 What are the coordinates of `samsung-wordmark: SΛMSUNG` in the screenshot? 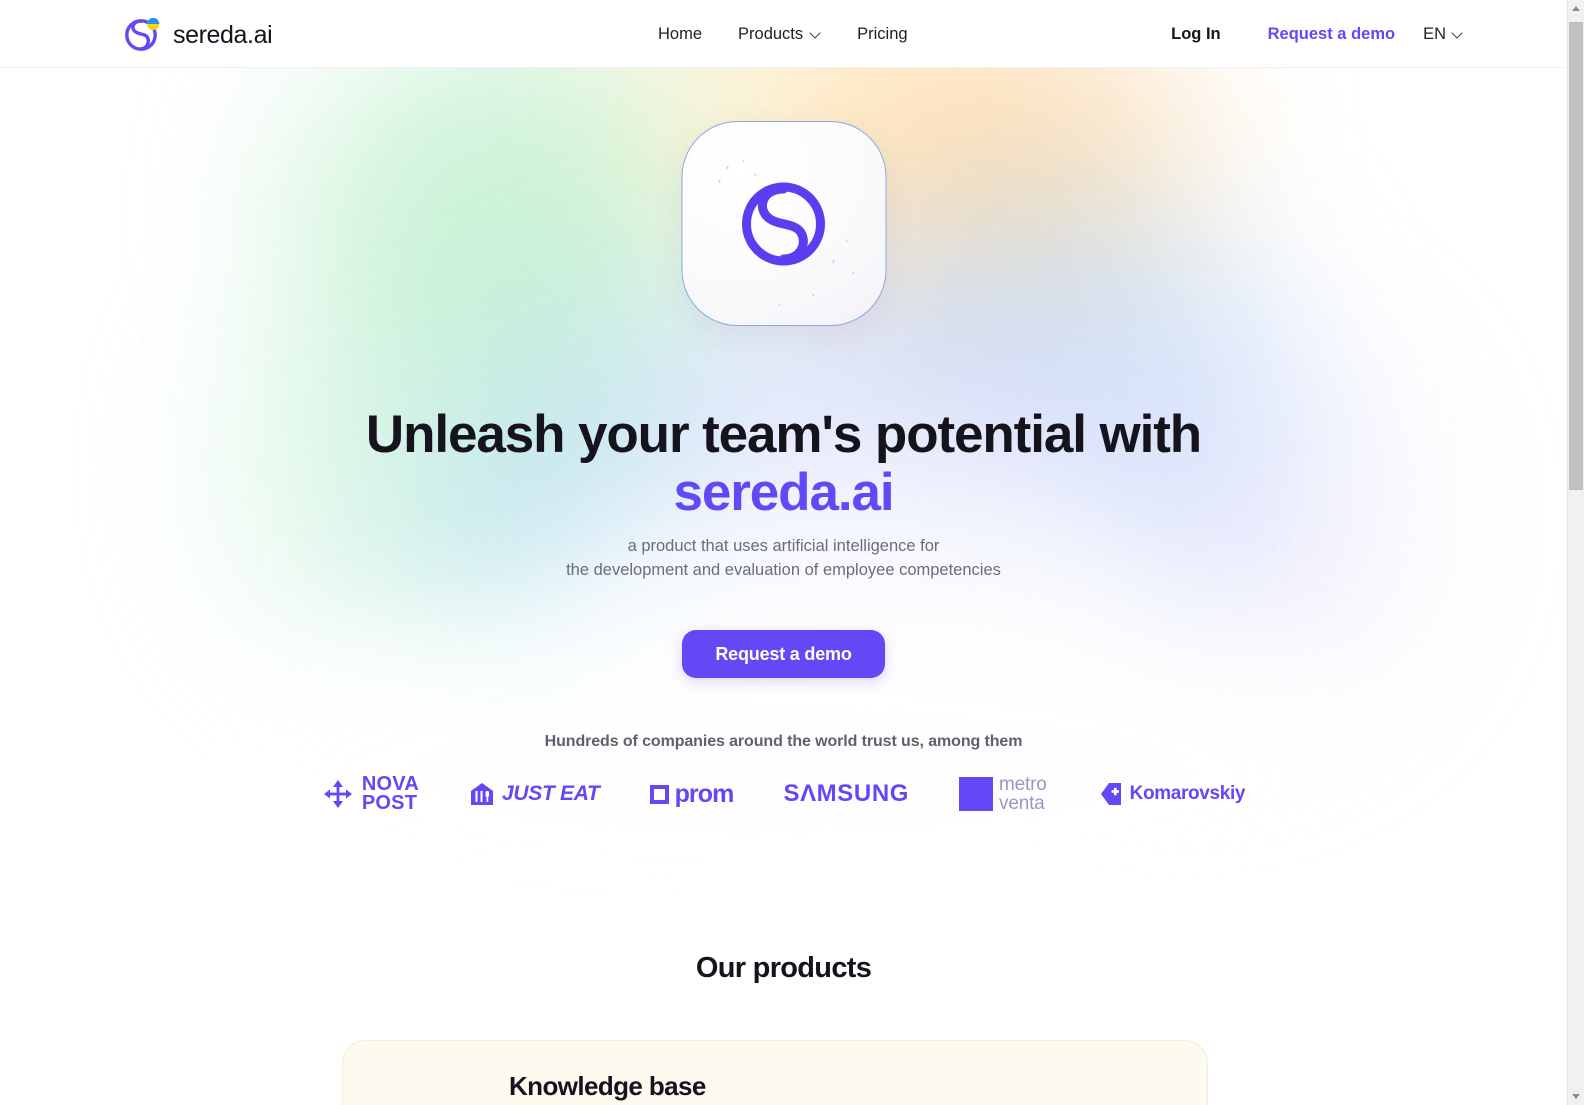 It's located at (846, 793).